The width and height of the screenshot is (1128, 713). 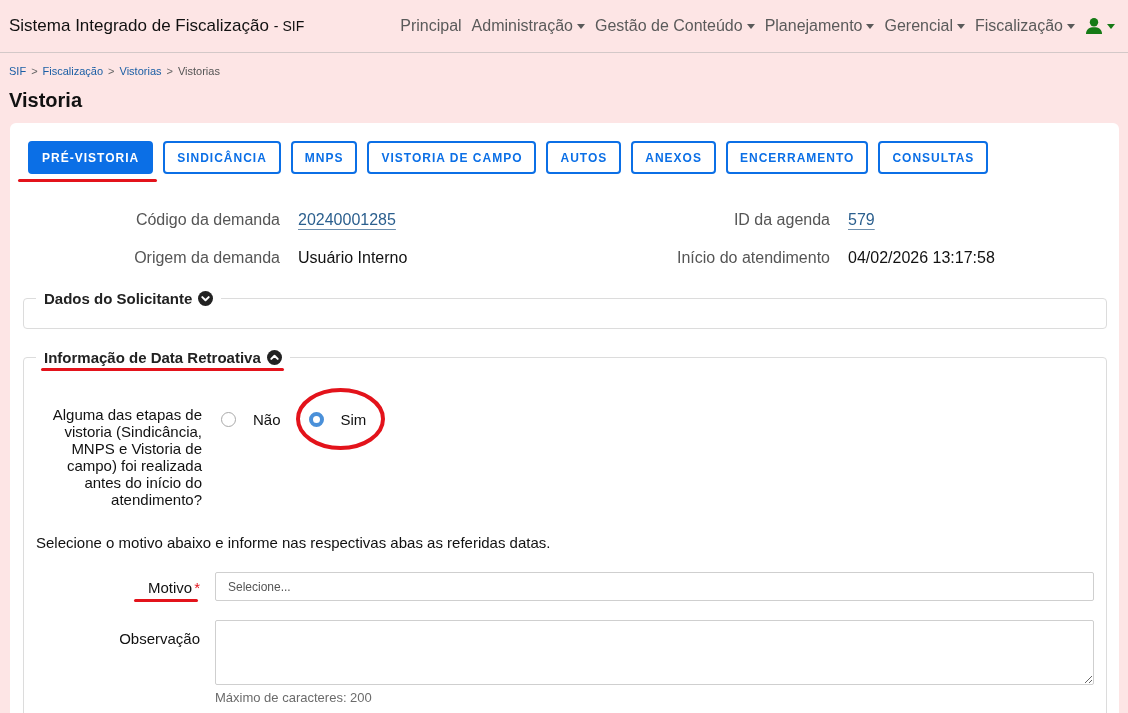 I want to click on option-label: Não, so click(x=267, y=419).